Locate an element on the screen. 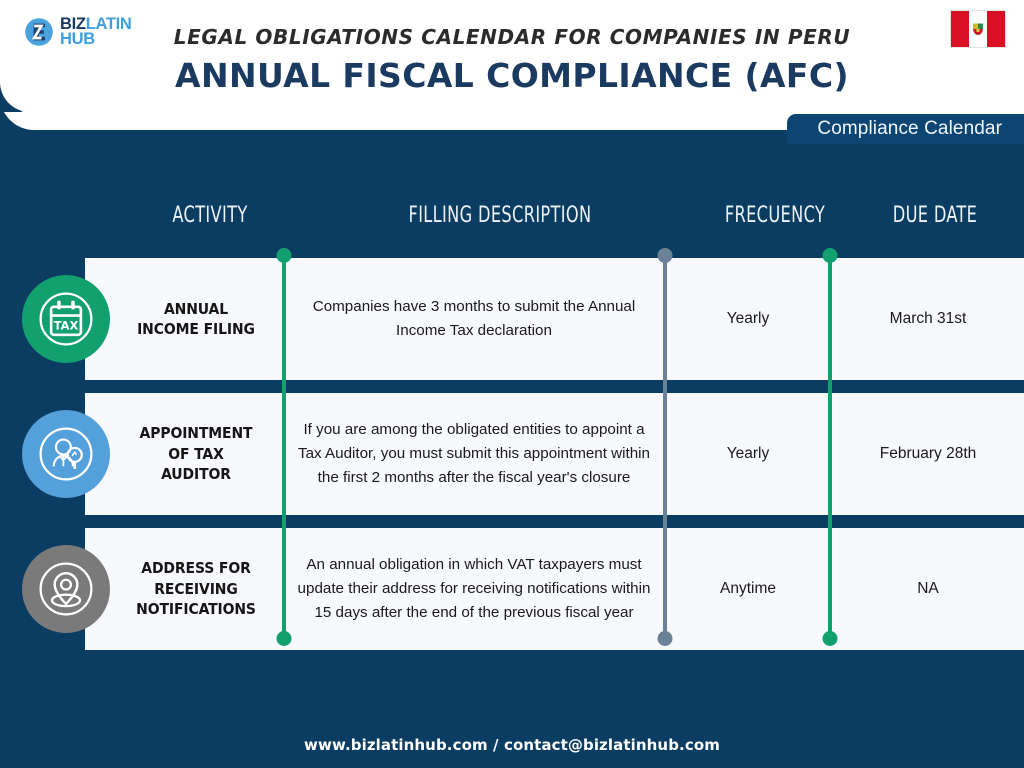 The width and height of the screenshot is (1024, 768). column-header-frecuency: FRECUENCY is located at coordinates (775, 215).